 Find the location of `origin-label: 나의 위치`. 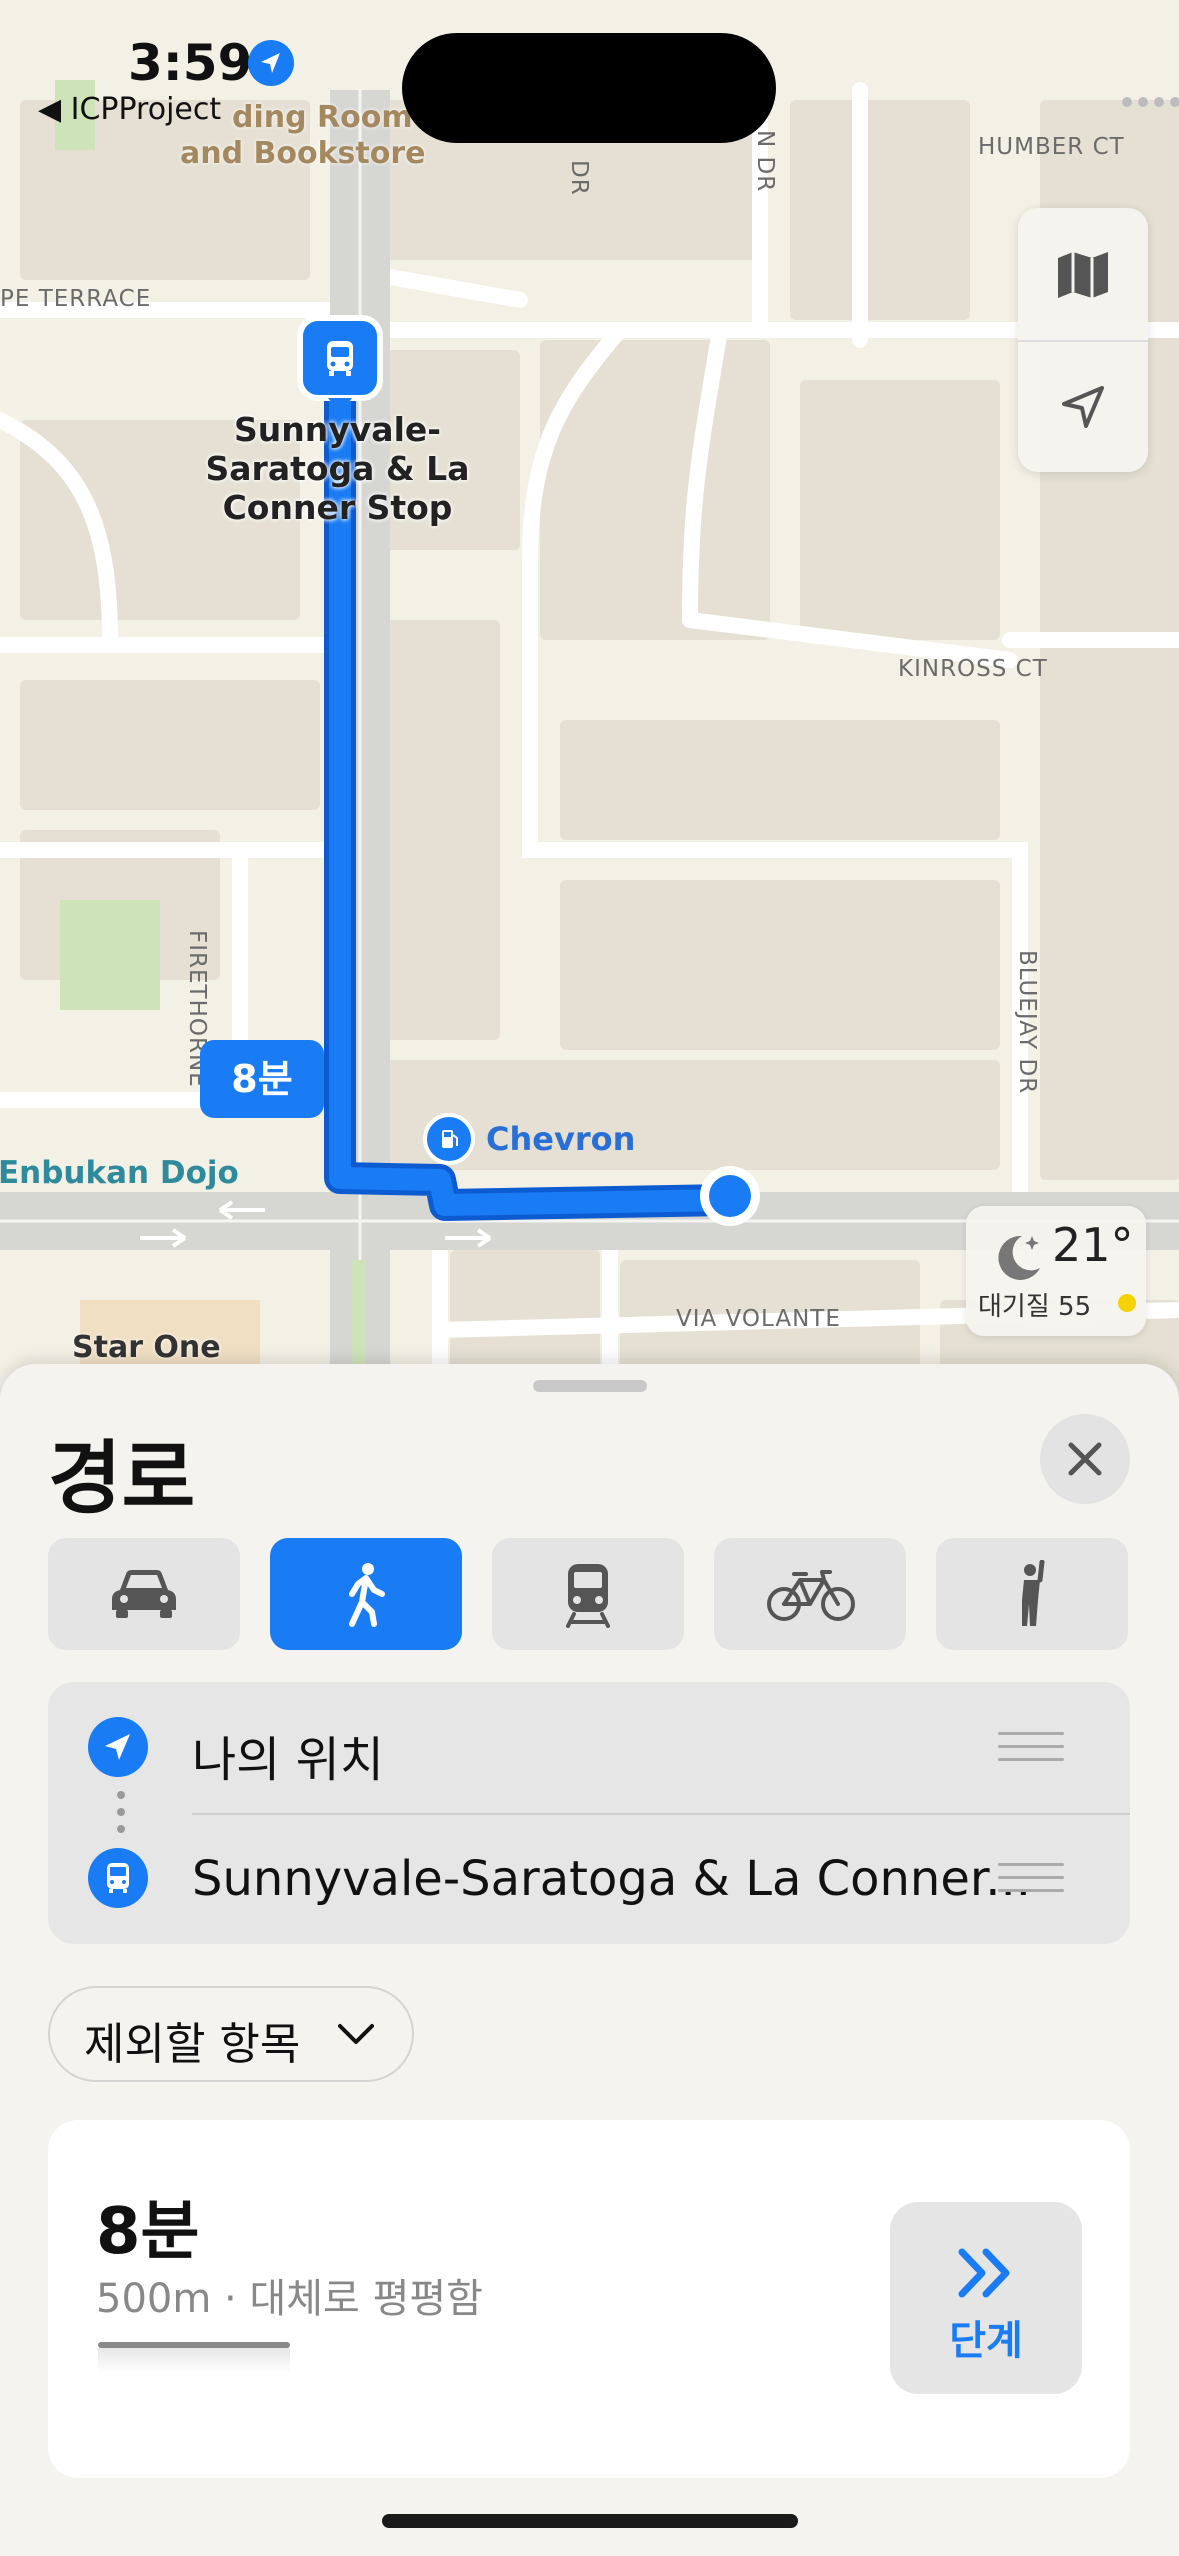

origin-label: 나의 위치 is located at coordinates (288, 1760).